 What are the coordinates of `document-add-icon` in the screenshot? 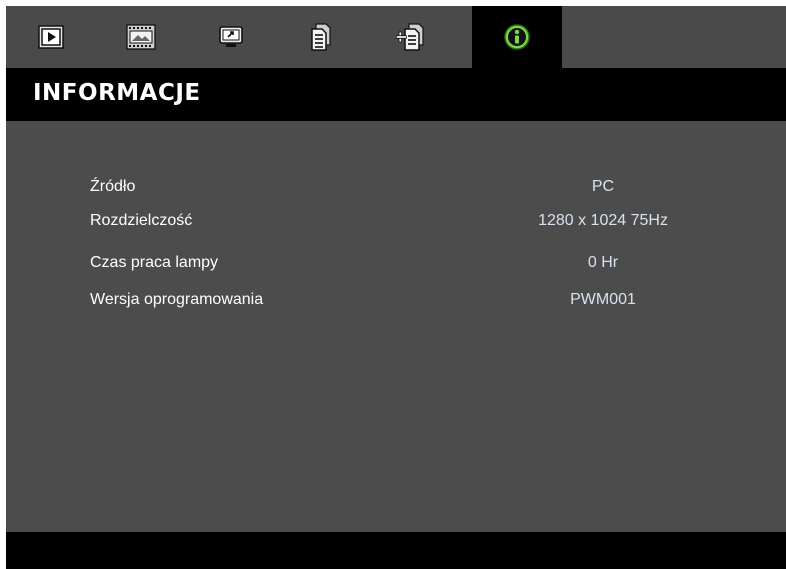 It's located at (410, 37).